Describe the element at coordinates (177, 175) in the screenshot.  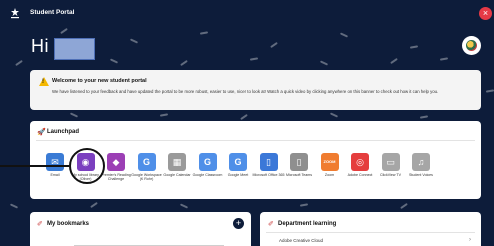
I see `app-label: Google Calendar` at that location.